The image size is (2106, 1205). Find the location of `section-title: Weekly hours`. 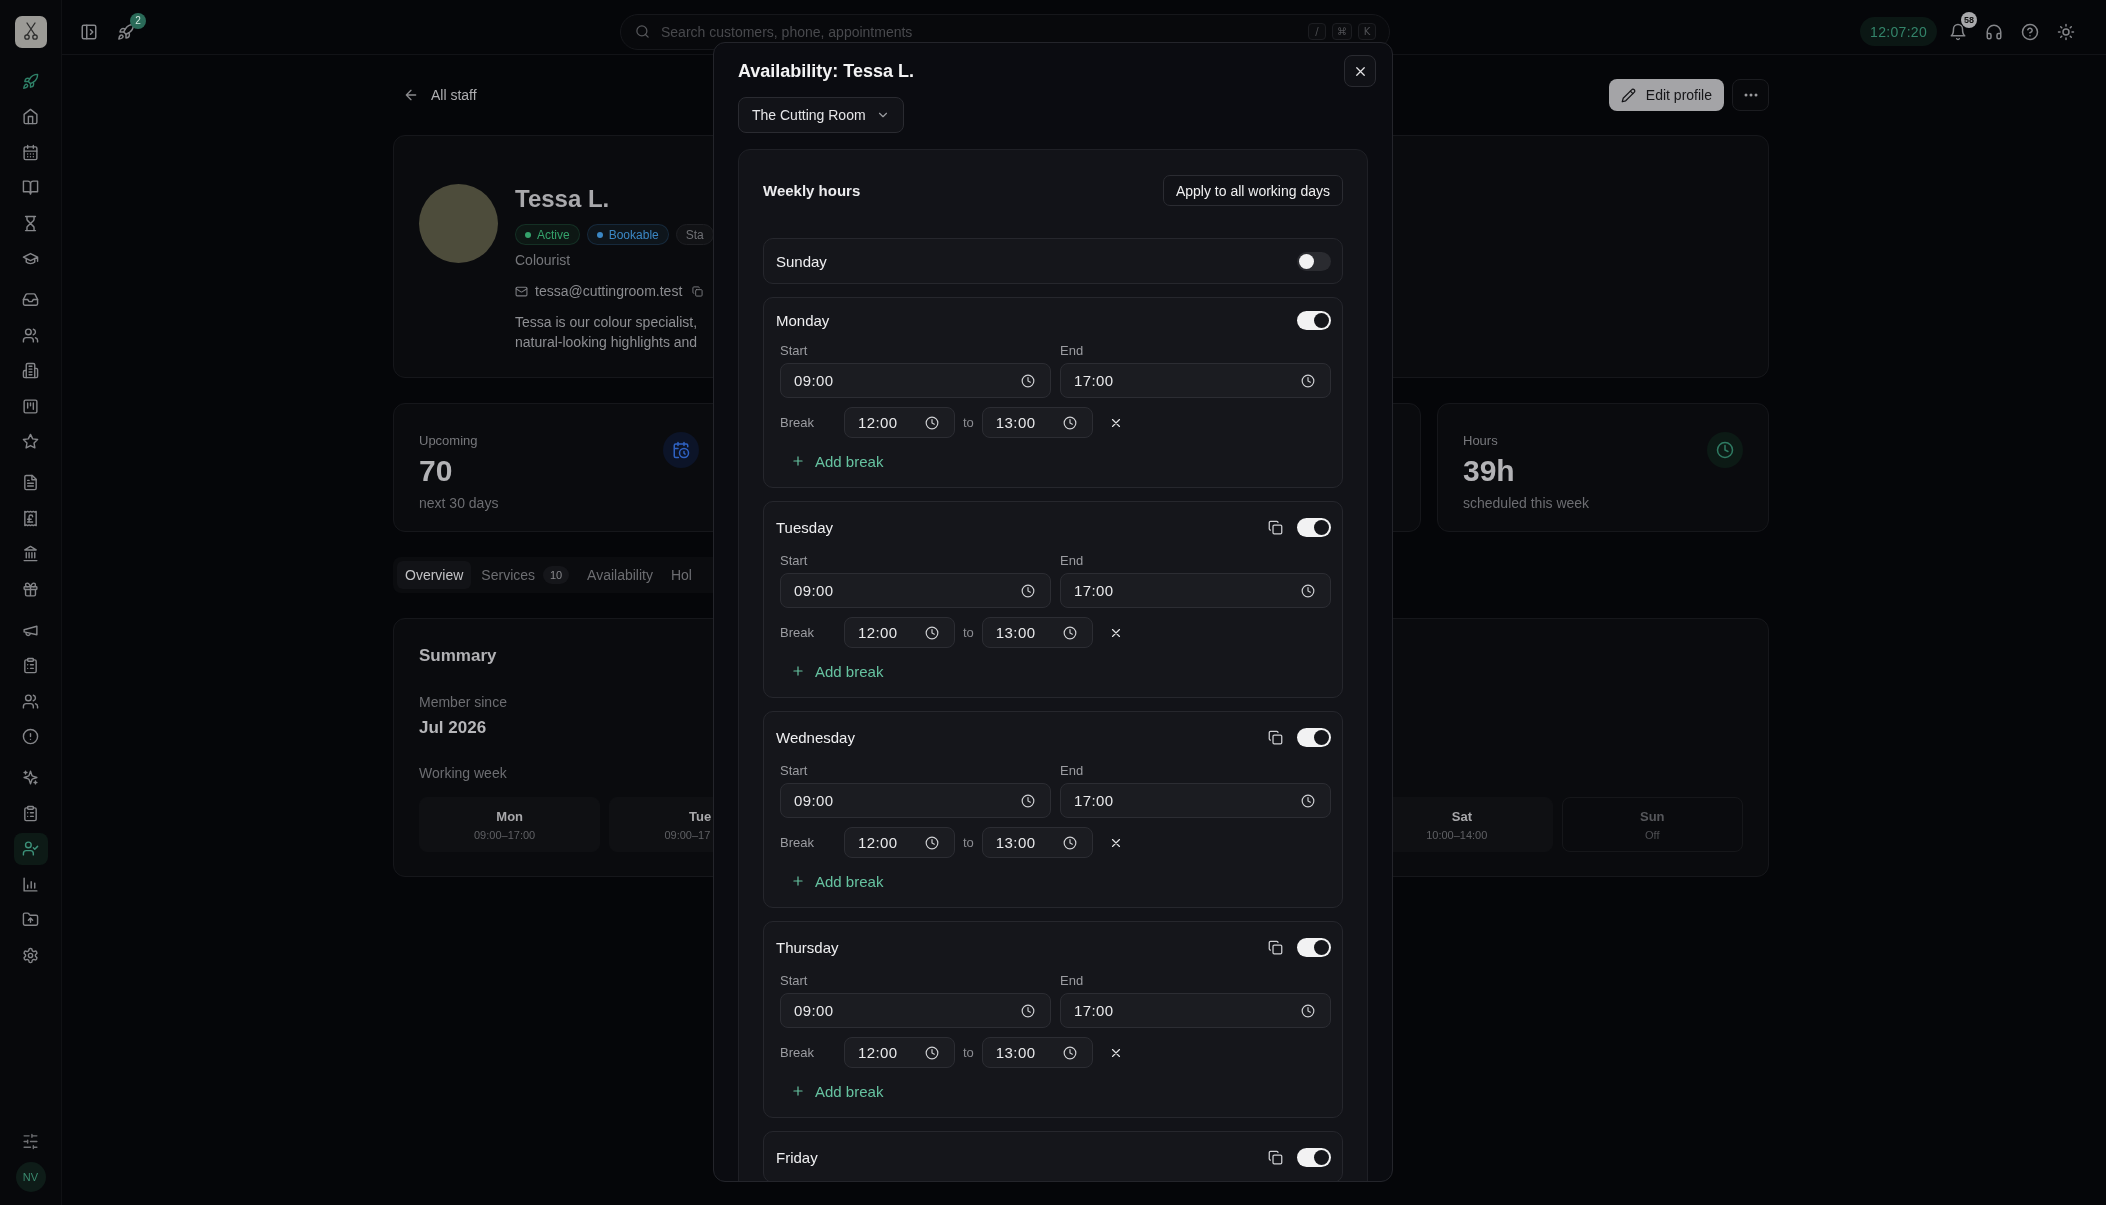

section-title: Weekly hours is located at coordinates (812, 190).